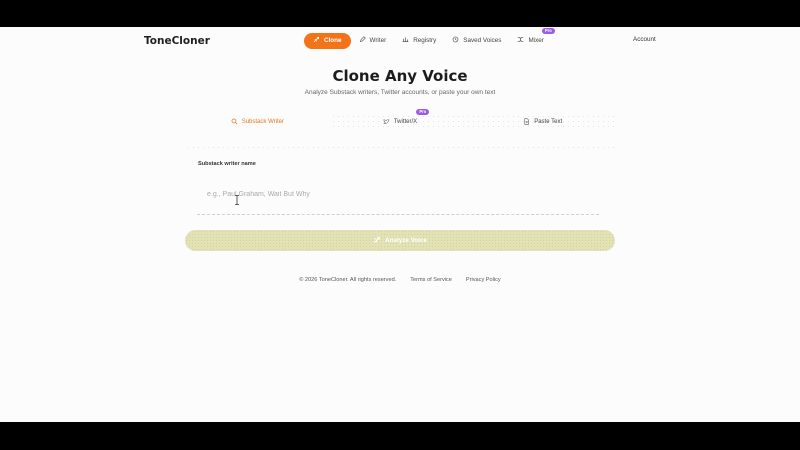 This screenshot has width=800, height=450. Describe the element at coordinates (234, 122) in the screenshot. I see `search-icon` at that location.